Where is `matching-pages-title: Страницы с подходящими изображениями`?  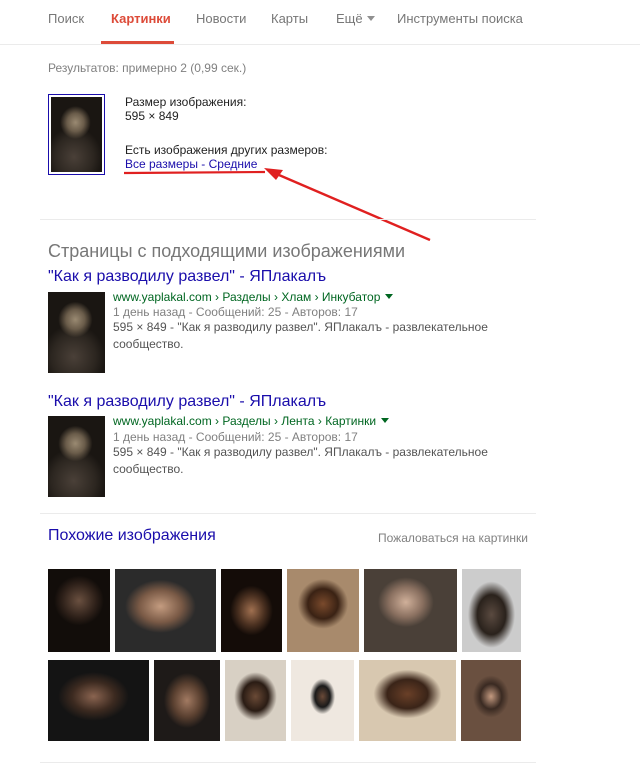
matching-pages-title: Страницы с подходящими изображениями is located at coordinates (227, 251).